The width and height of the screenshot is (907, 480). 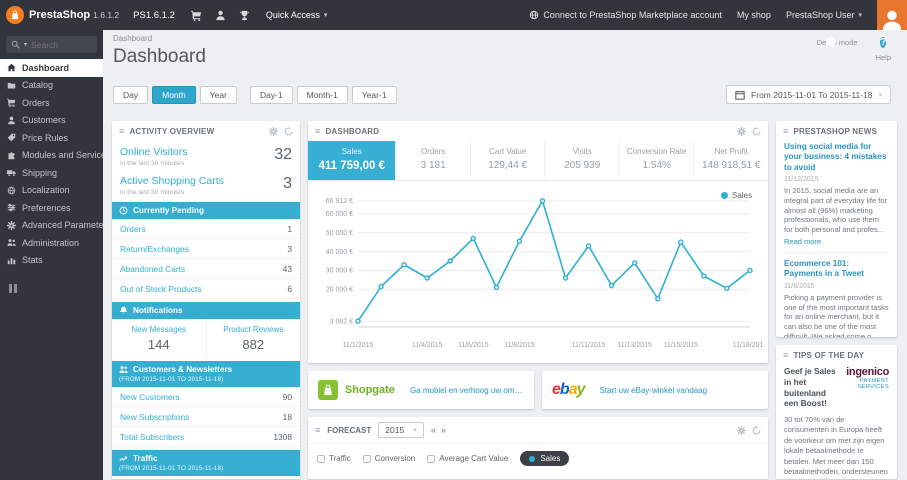 I want to click on sidebar-item-customers: Customers, so click(x=51, y=121).